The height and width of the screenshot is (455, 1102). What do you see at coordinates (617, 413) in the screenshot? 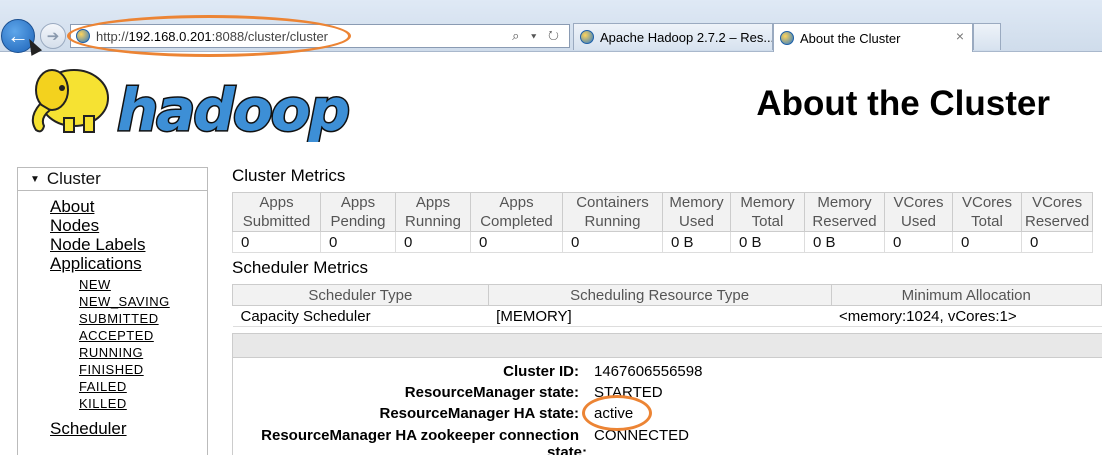
I see `ha-state-annotation-circle` at bounding box center [617, 413].